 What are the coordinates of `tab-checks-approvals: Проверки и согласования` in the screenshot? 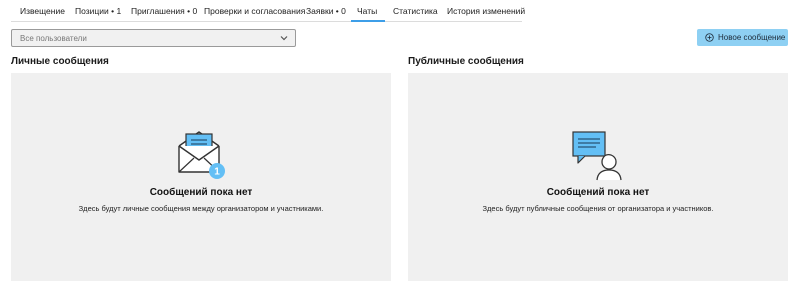 It's located at (254, 11).